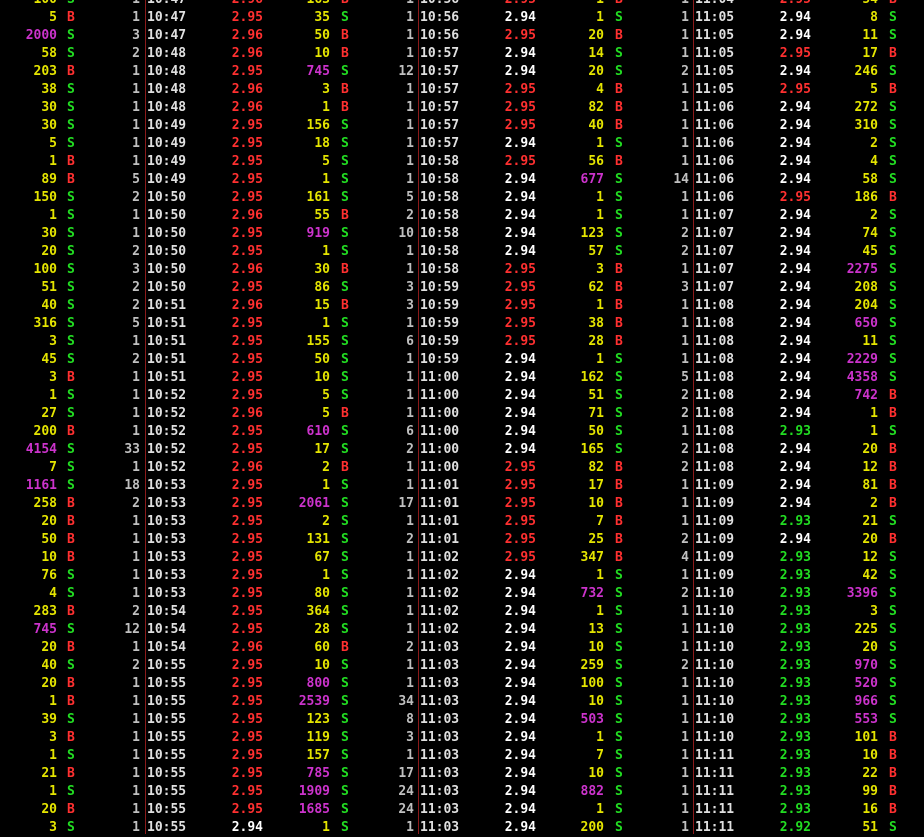 The image size is (924, 837). What do you see at coordinates (45, 503) in the screenshot?
I see `volume-cell: 258` at bounding box center [45, 503].